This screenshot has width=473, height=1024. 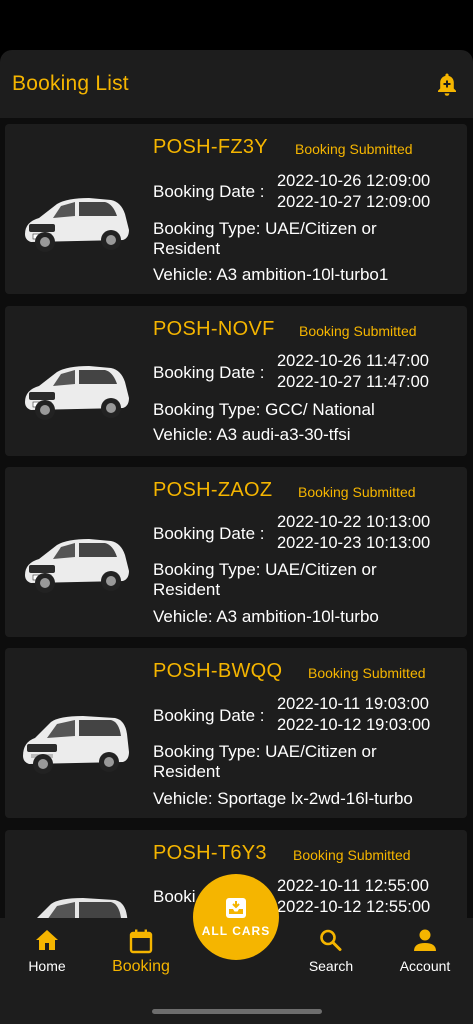 What do you see at coordinates (425, 966) in the screenshot?
I see `nav-account-label: Account` at bounding box center [425, 966].